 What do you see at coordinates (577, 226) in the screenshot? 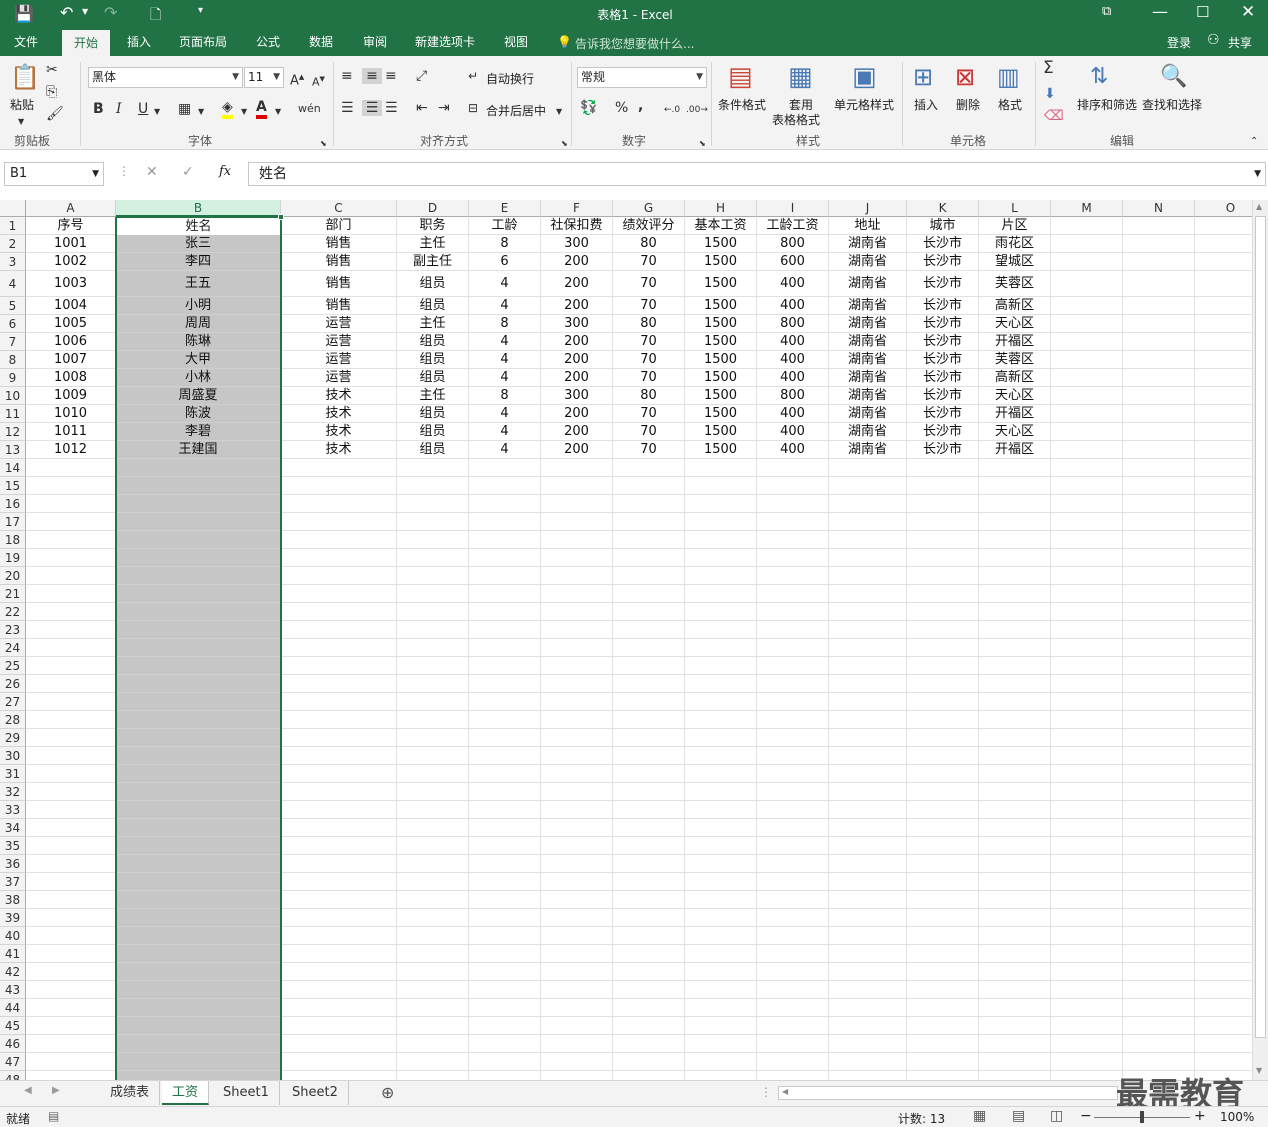
I see `header-cell: 社保扣费` at bounding box center [577, 226].